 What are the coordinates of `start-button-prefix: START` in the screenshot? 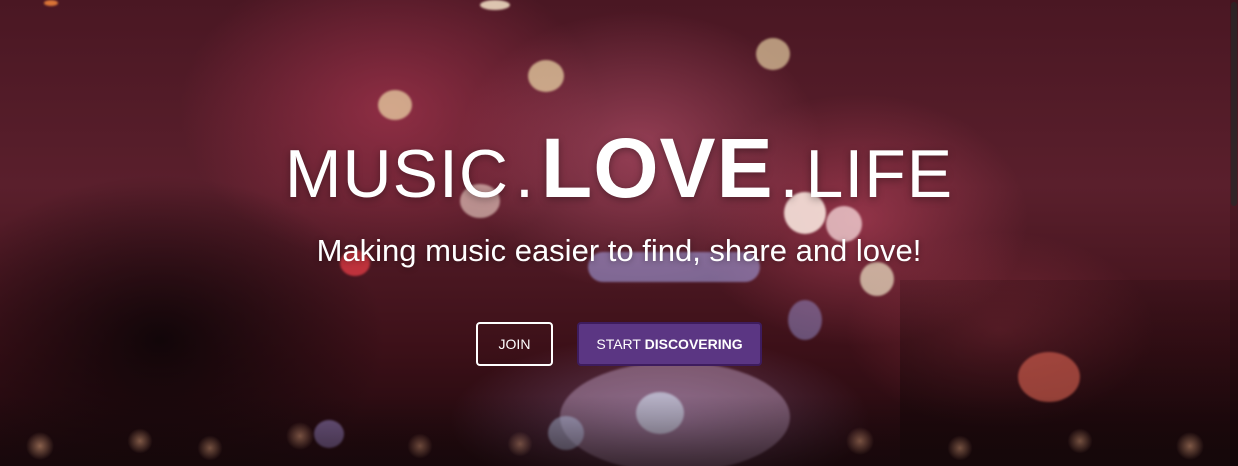 It's located at (618, 344).